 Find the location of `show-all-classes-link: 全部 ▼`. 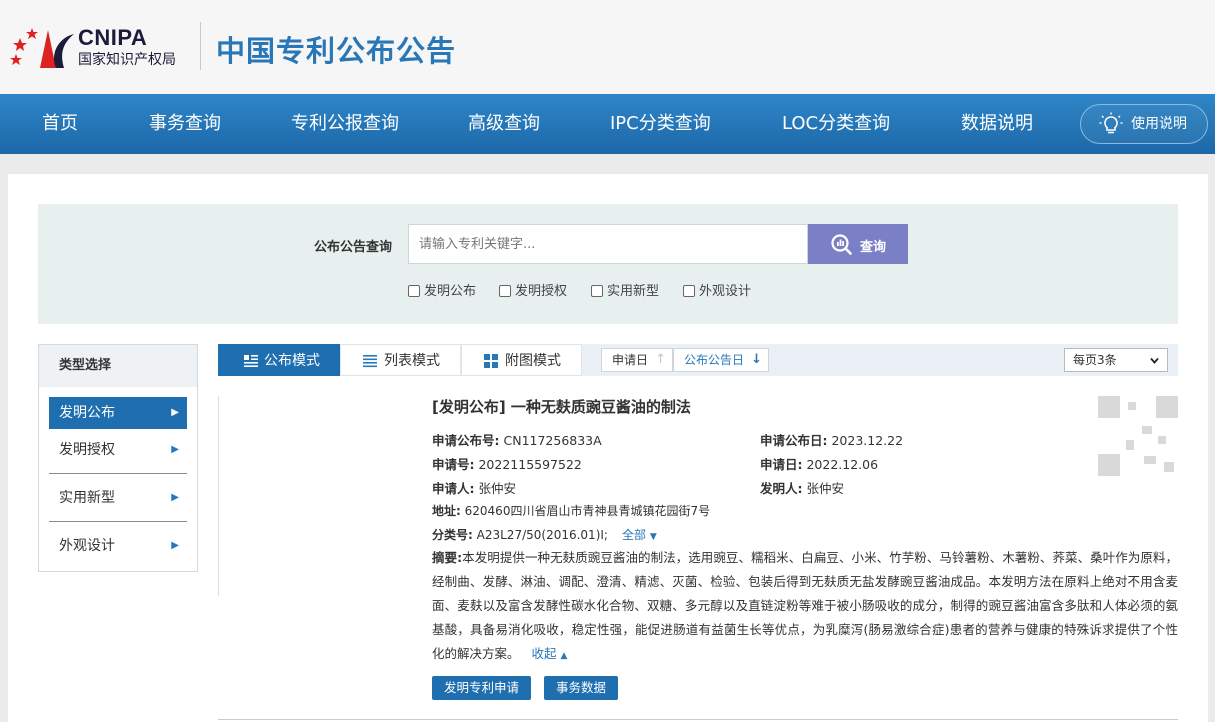

show-all-classes-link: 全部 ▼ is located at coordinates (639, 535).